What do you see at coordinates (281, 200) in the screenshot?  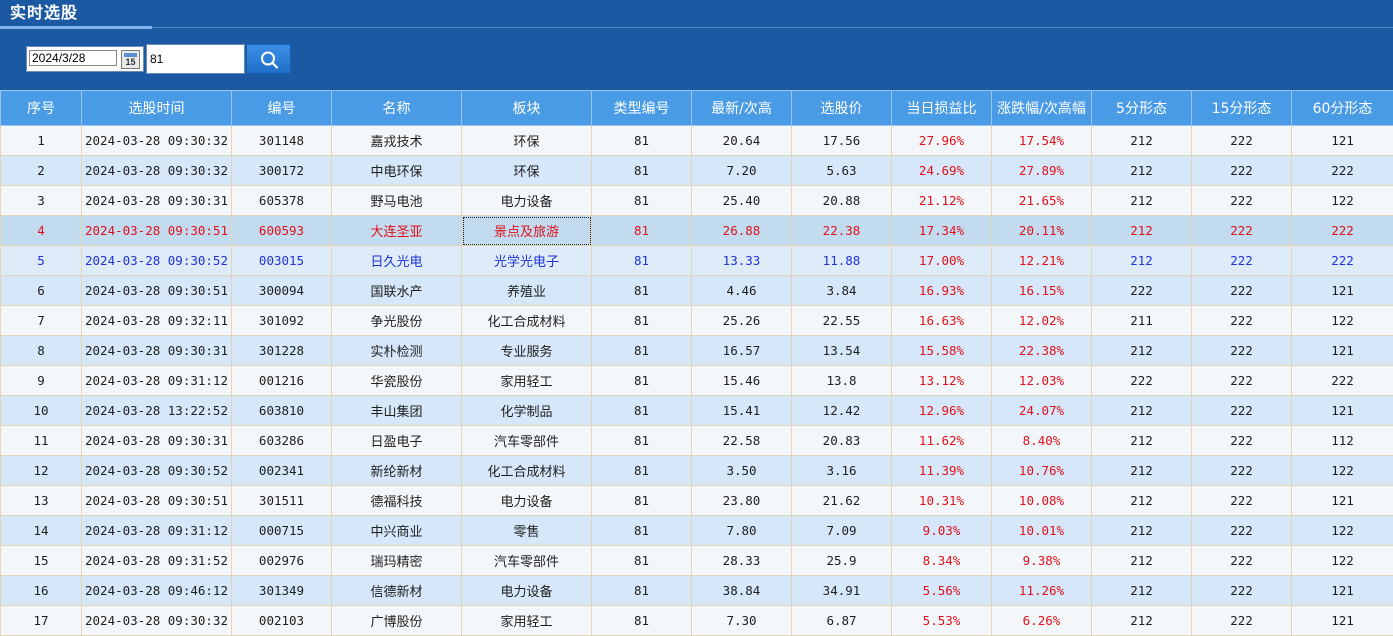 I see `table-cell: 605378` at bounding box center [281, 200].